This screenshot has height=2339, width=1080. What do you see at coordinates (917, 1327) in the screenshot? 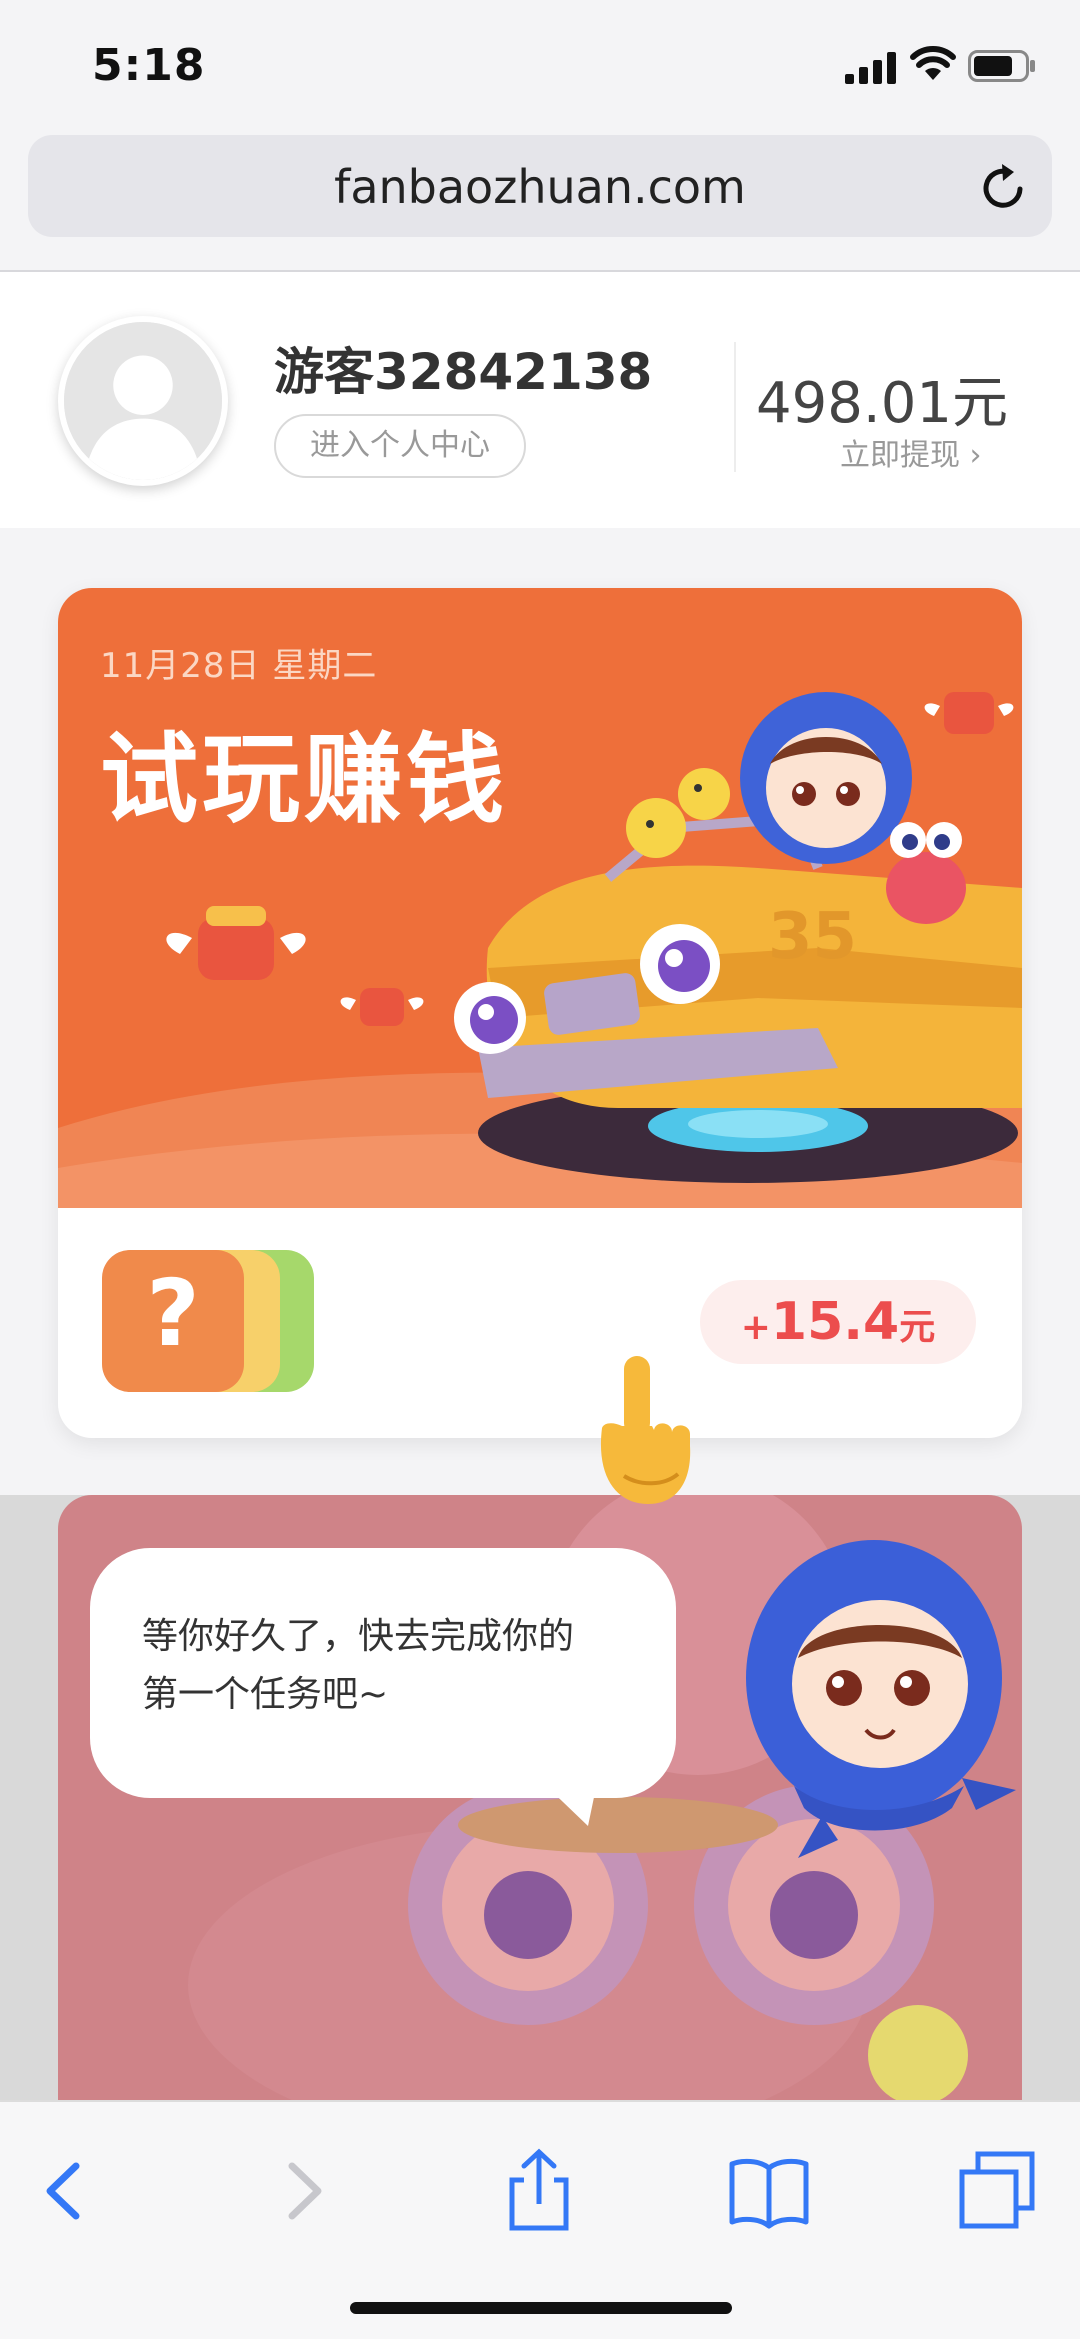
I see `reward-unit: 元` at bounding box center [917, 1327].